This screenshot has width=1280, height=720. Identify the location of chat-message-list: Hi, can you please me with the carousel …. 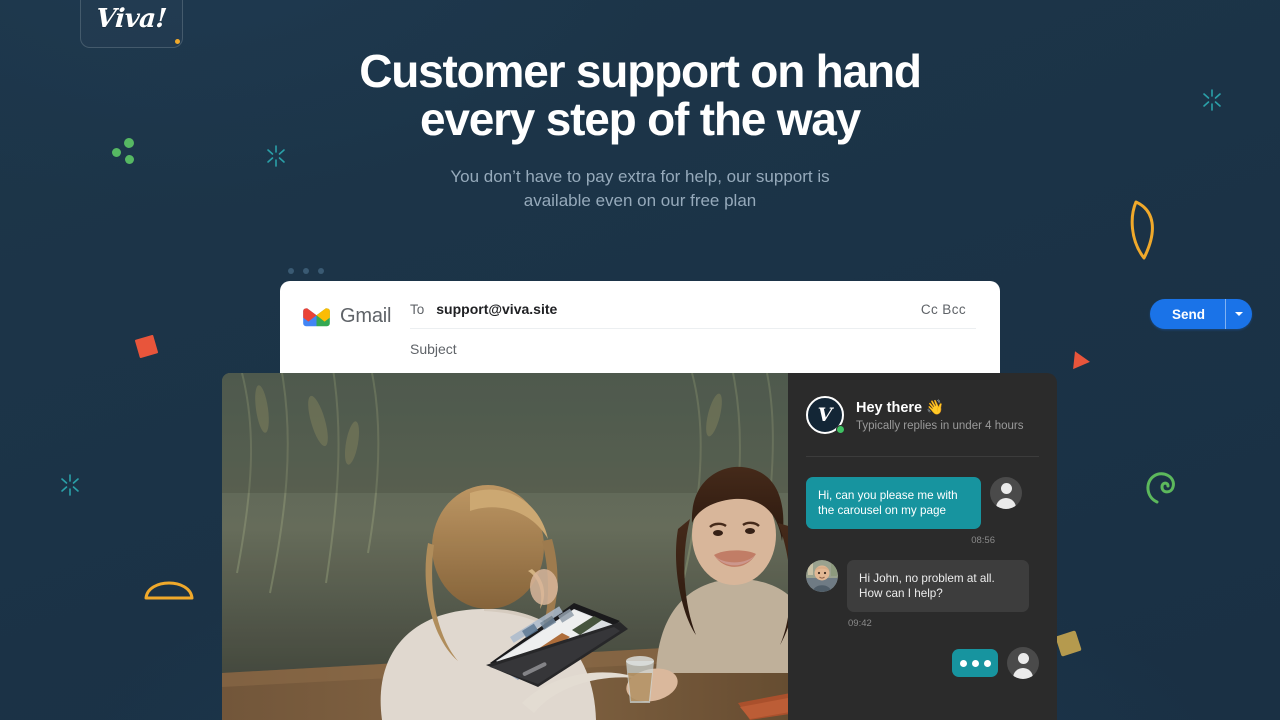
(922, 568).